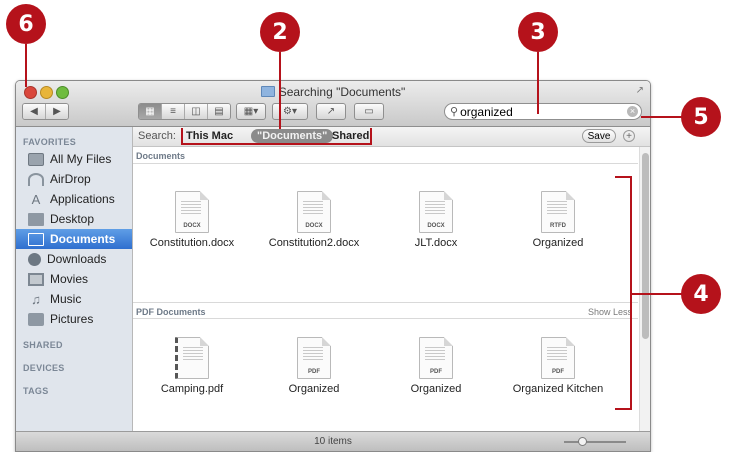 This screenshot has width=729, height=452. Describe the element at coordinates (77, 259) in the screenshot. I see `sidebar-item-label: Downloads` at that location.